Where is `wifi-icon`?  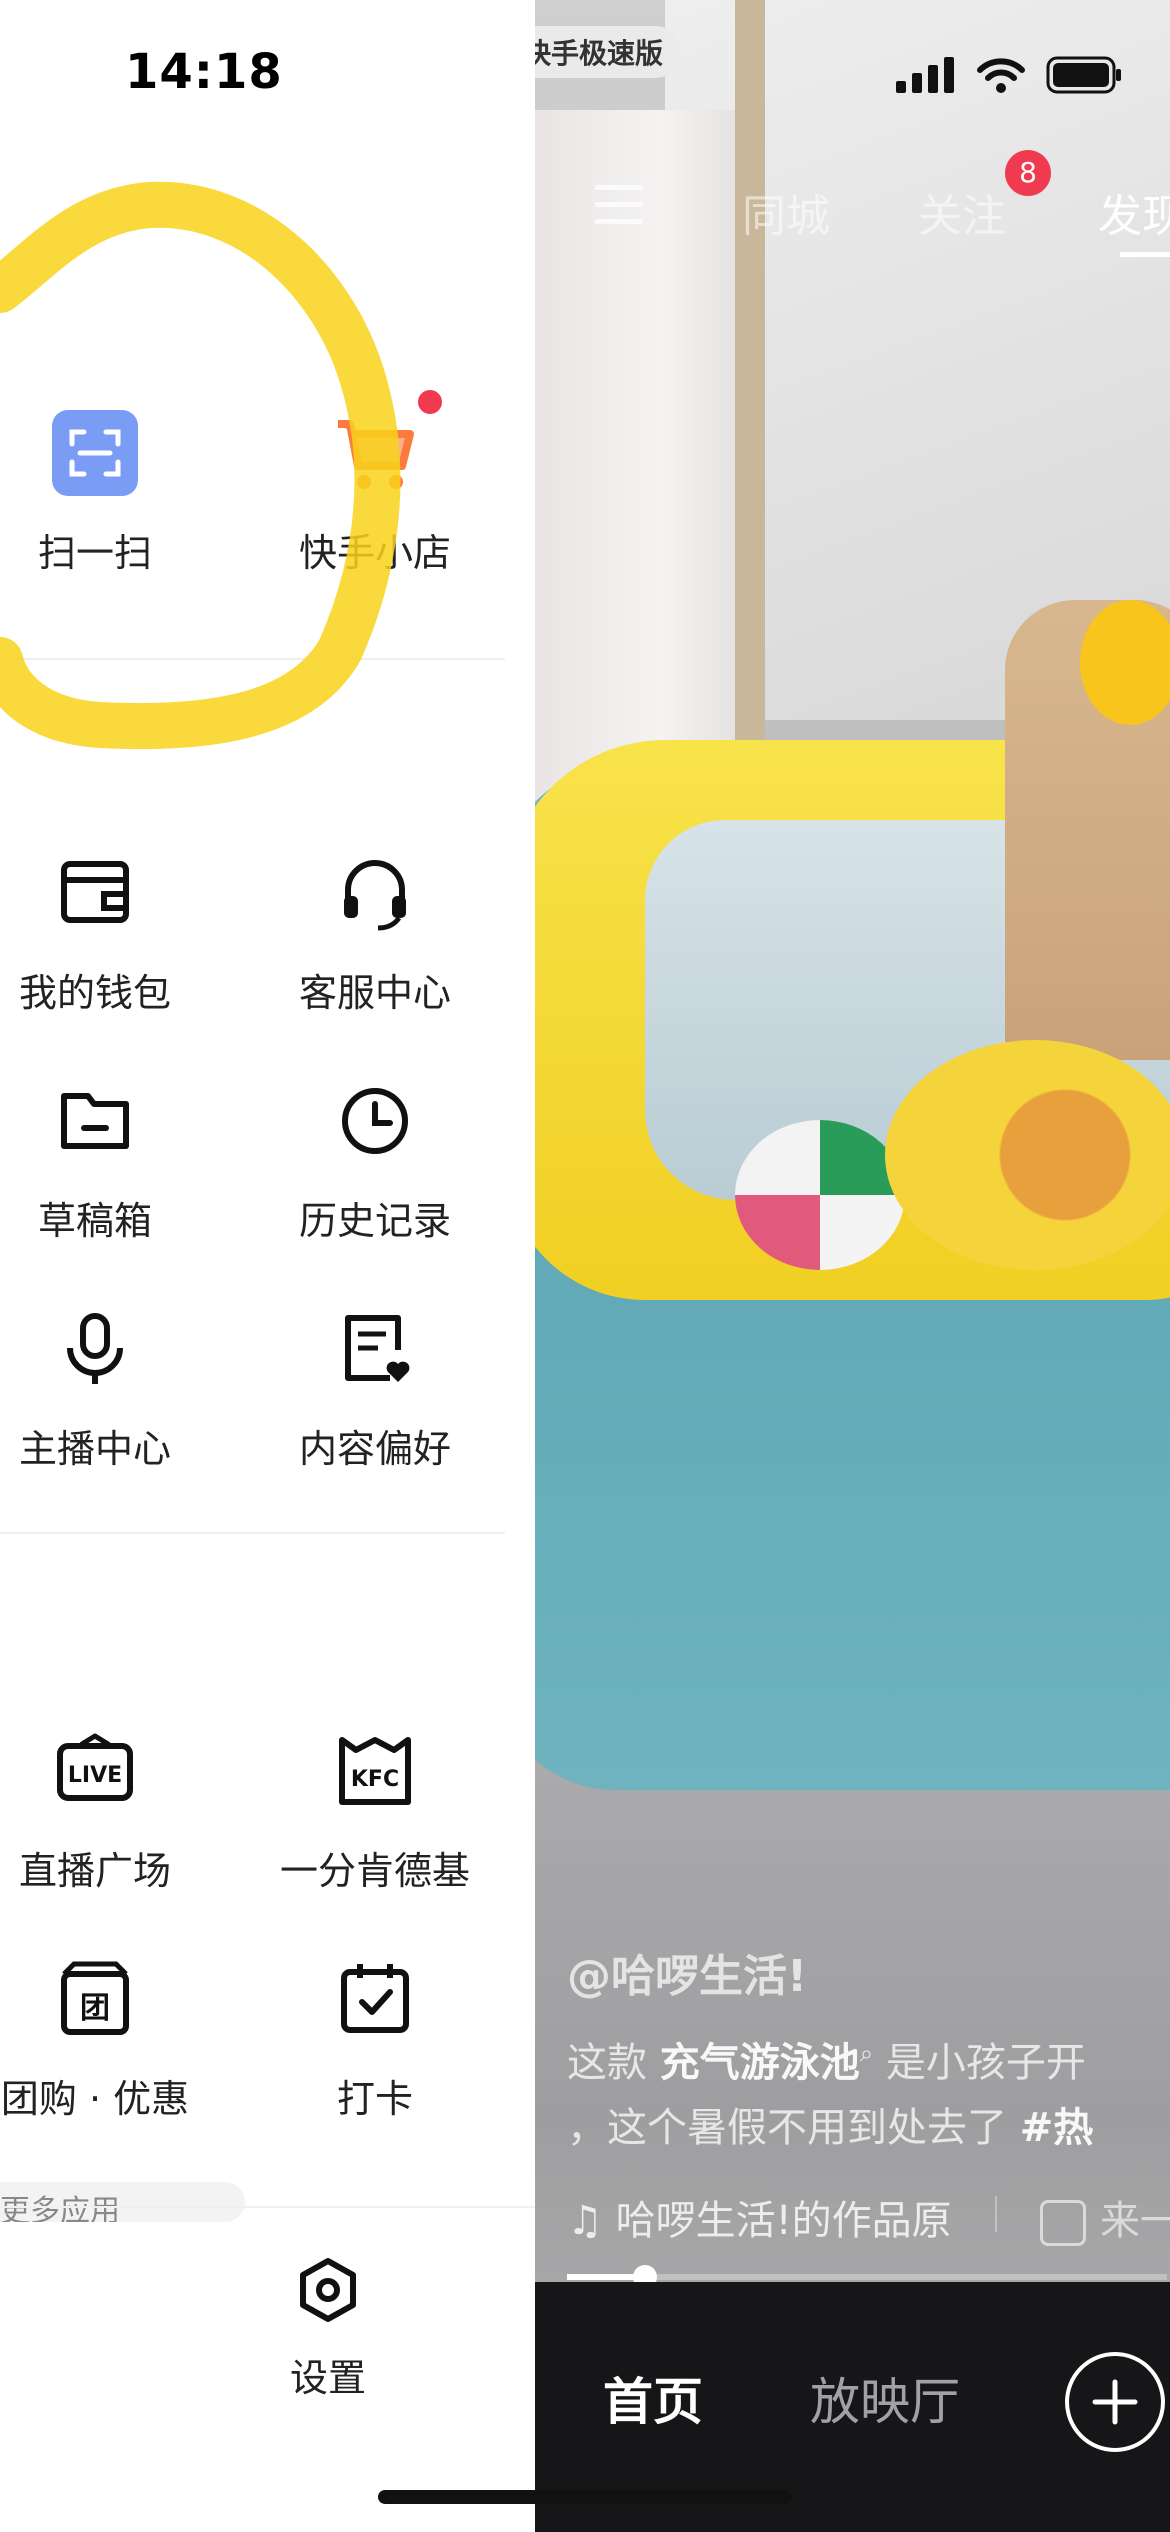
wifi-icon is located at coordinates (1001, 75).